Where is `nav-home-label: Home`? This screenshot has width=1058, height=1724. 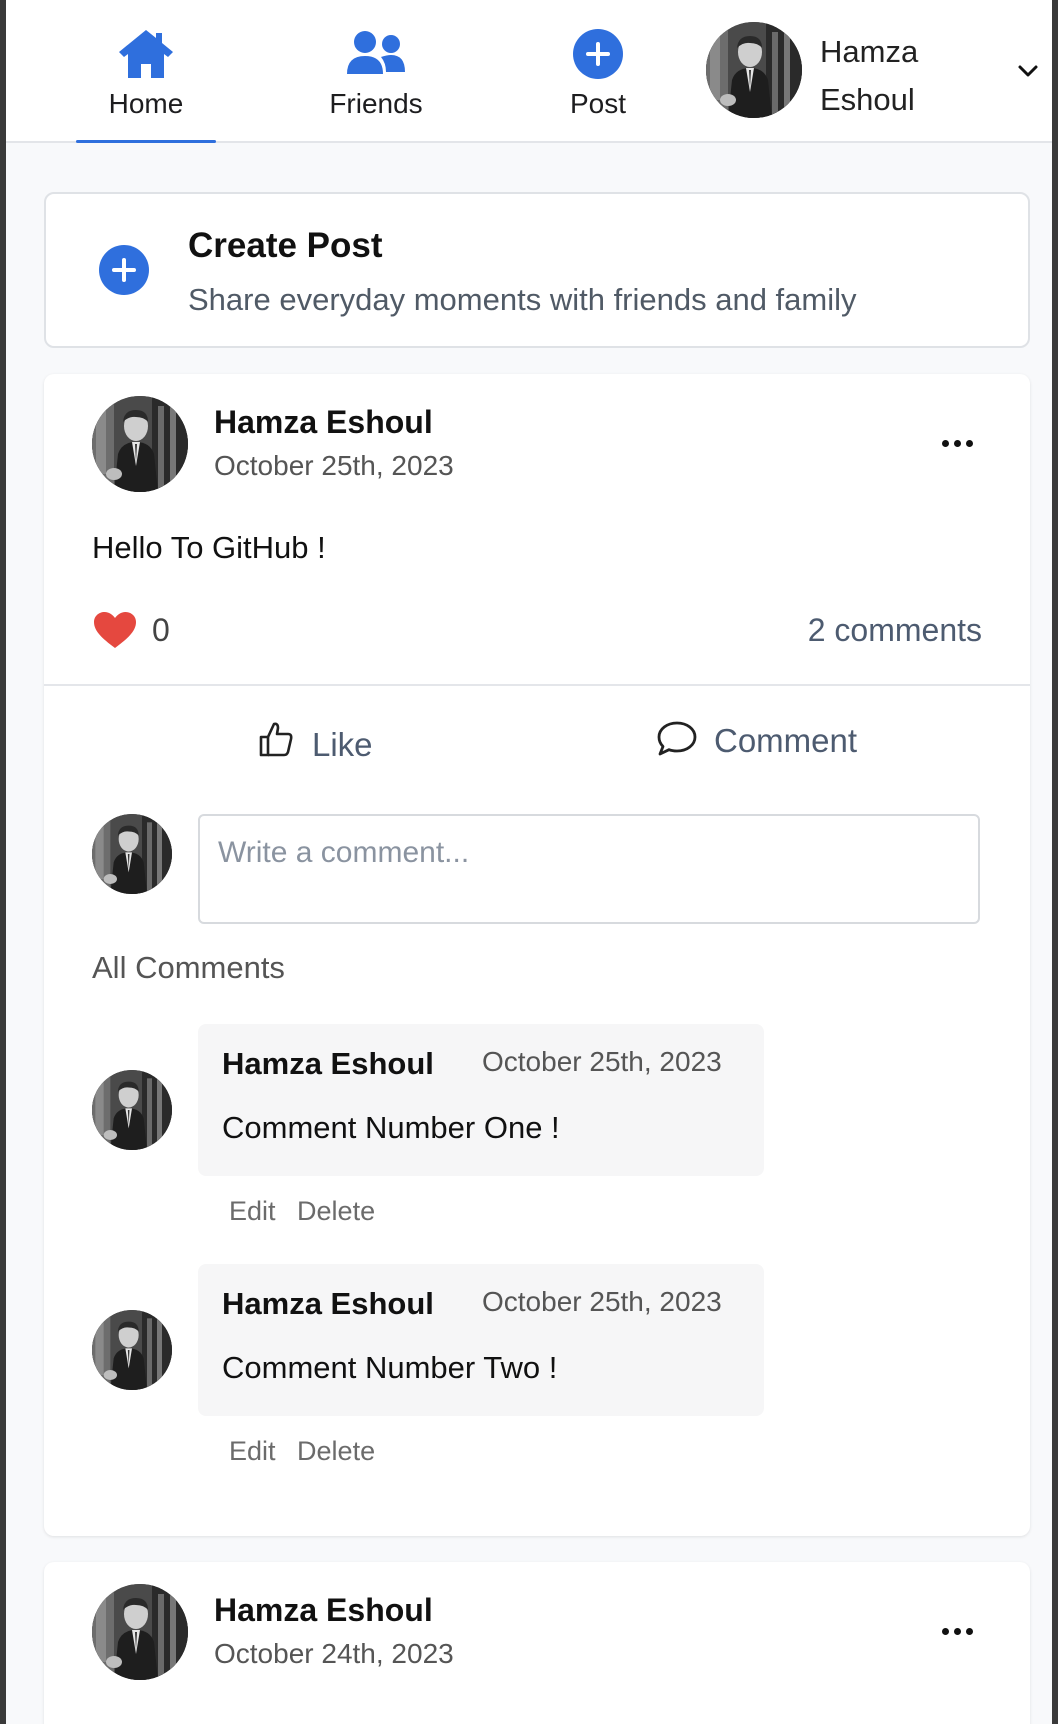 nav-home-label: Home is located at coordinates (146, 103).